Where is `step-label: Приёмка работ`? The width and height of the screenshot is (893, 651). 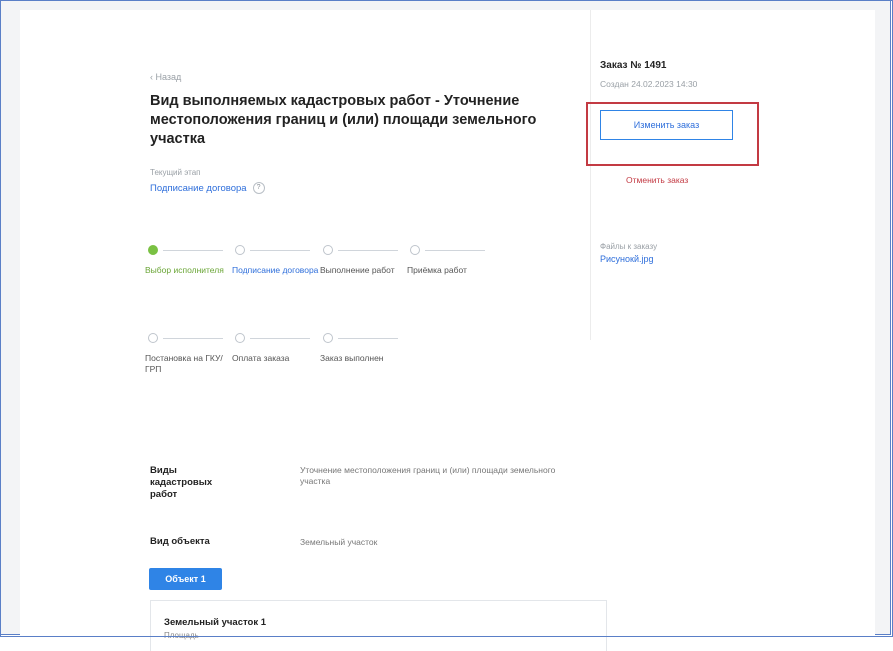
step-label: Приёмка работ is located at coordinates (437, 270).